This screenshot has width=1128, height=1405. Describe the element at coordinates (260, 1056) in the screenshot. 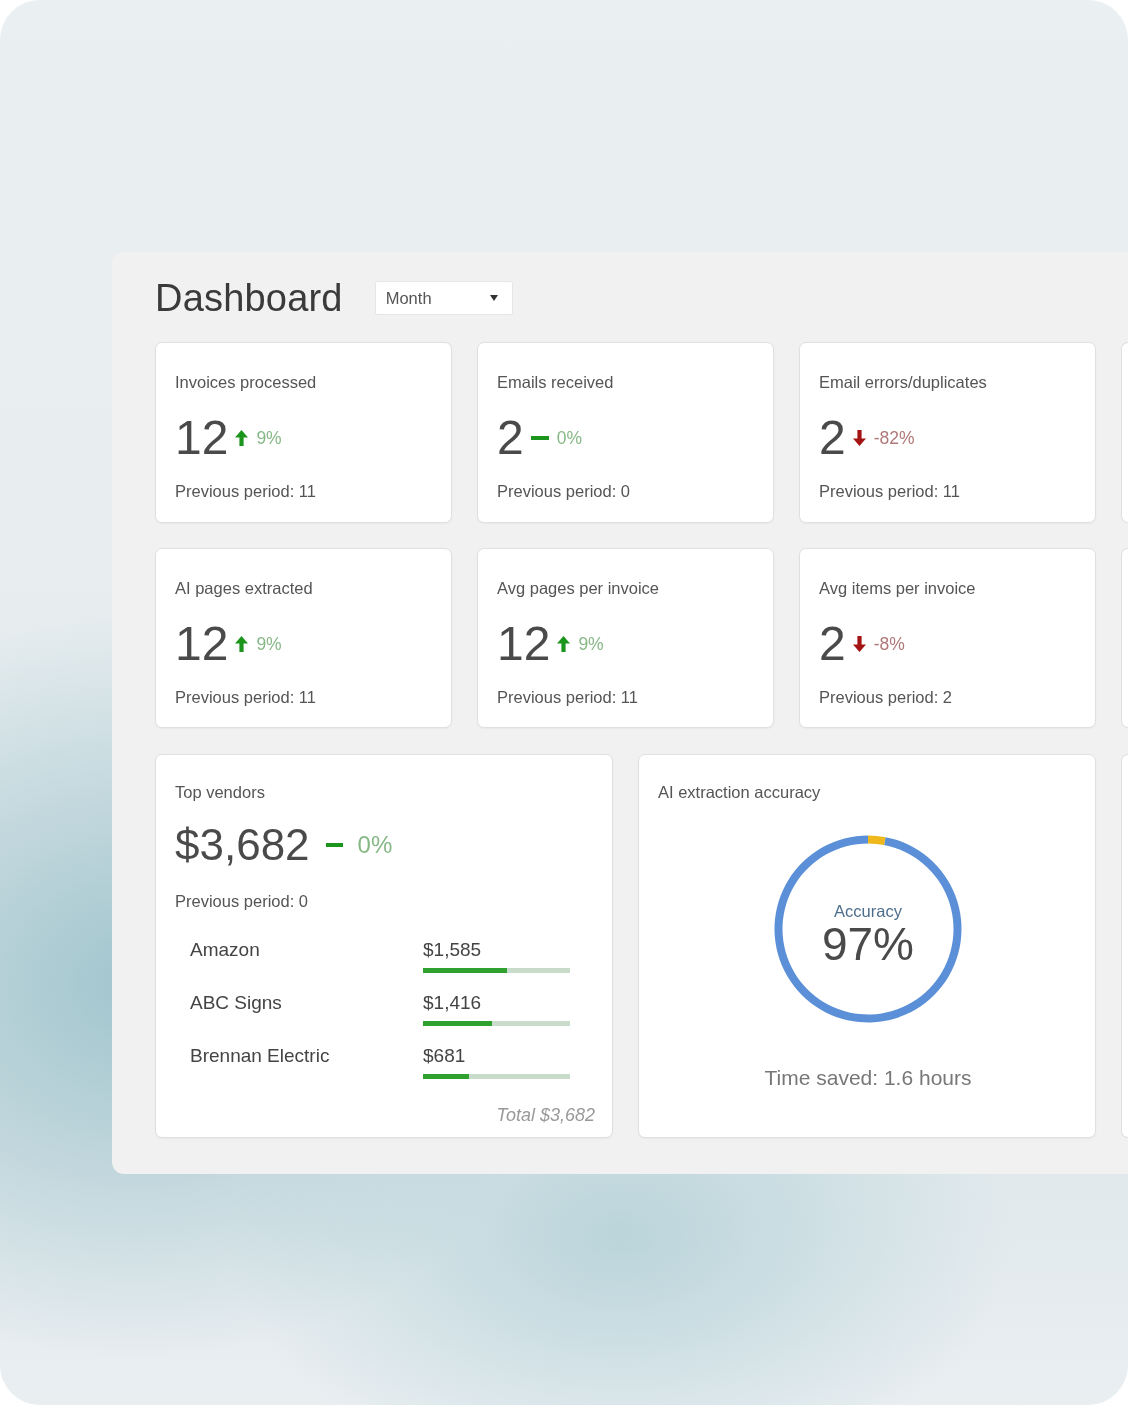

I see `vendor-name: Brennan Electric` at that location.